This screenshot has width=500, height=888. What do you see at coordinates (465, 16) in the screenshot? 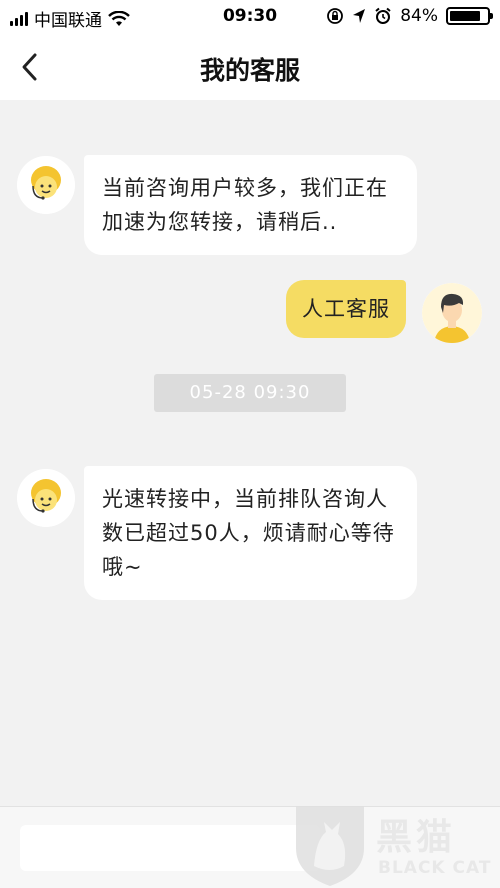
I see `battery-fill` at bounding box center [465, 16].